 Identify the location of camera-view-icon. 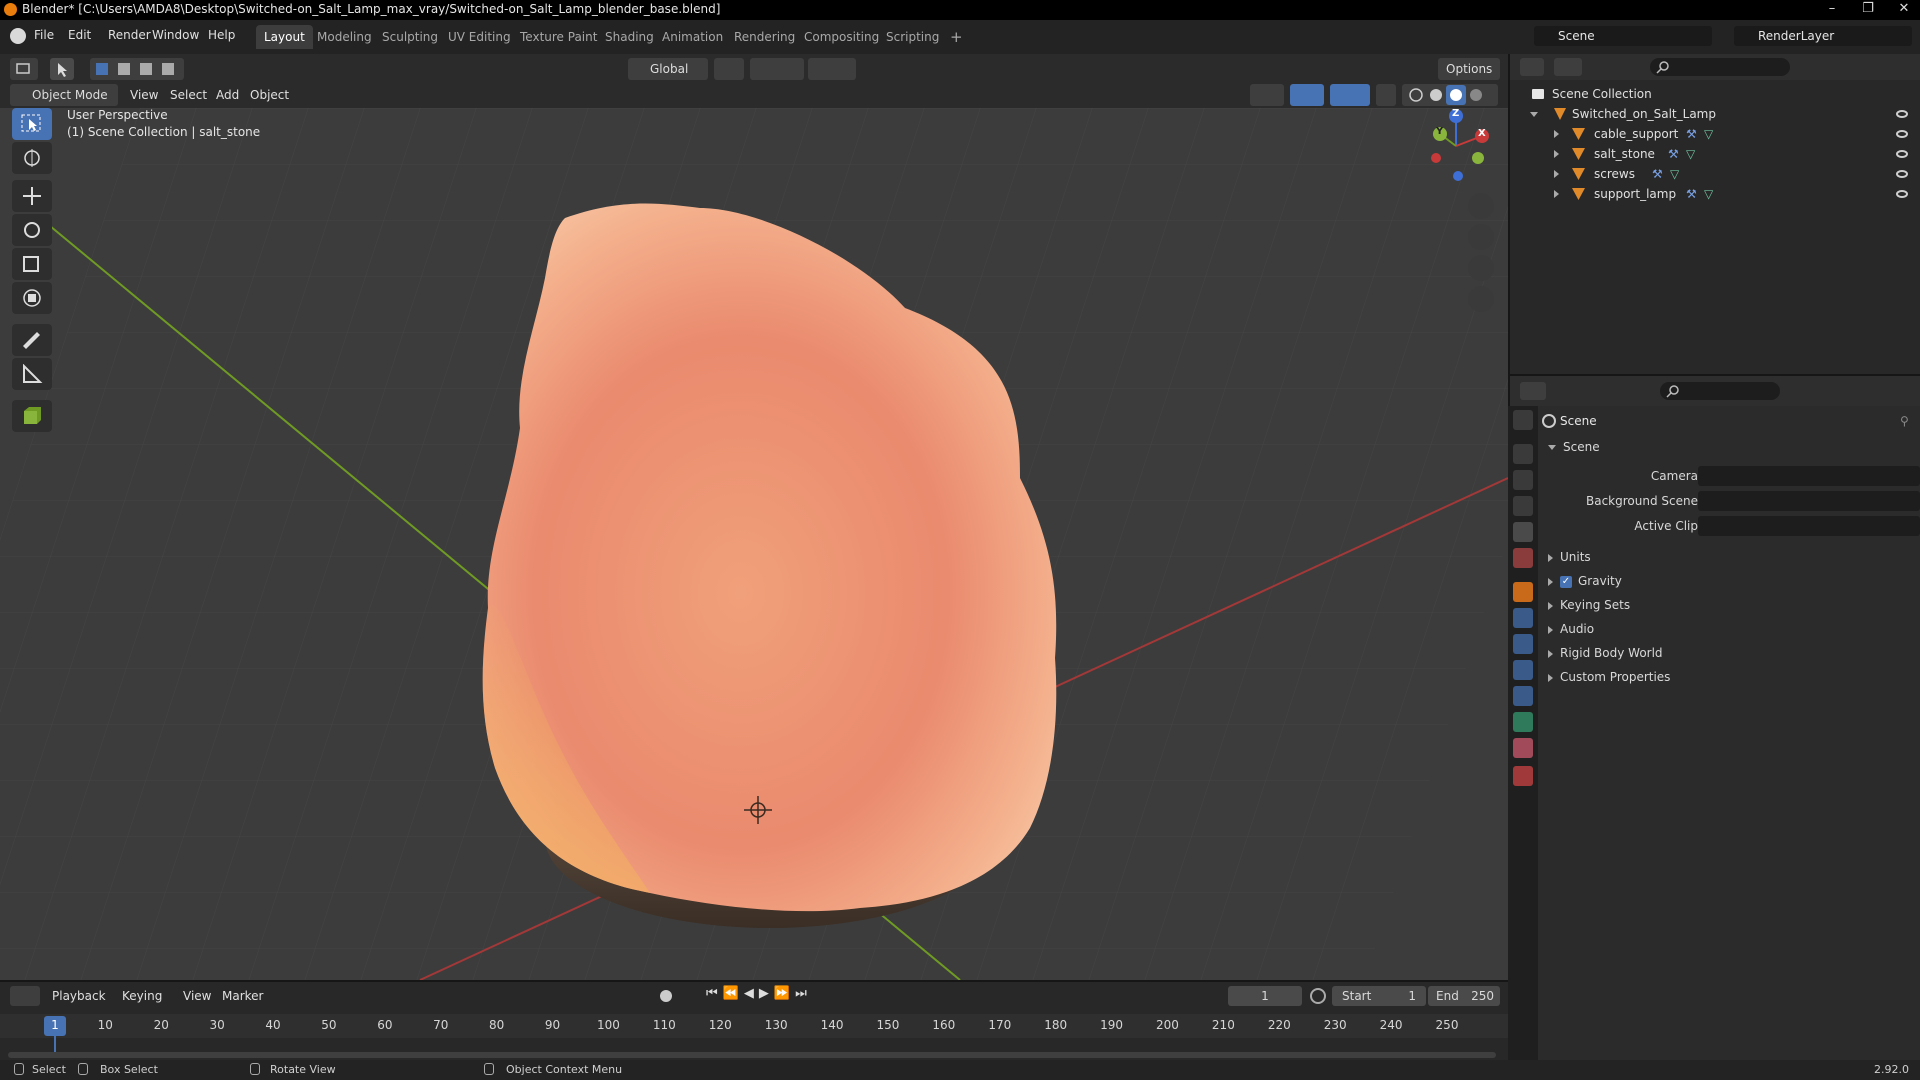
(1481, 268).